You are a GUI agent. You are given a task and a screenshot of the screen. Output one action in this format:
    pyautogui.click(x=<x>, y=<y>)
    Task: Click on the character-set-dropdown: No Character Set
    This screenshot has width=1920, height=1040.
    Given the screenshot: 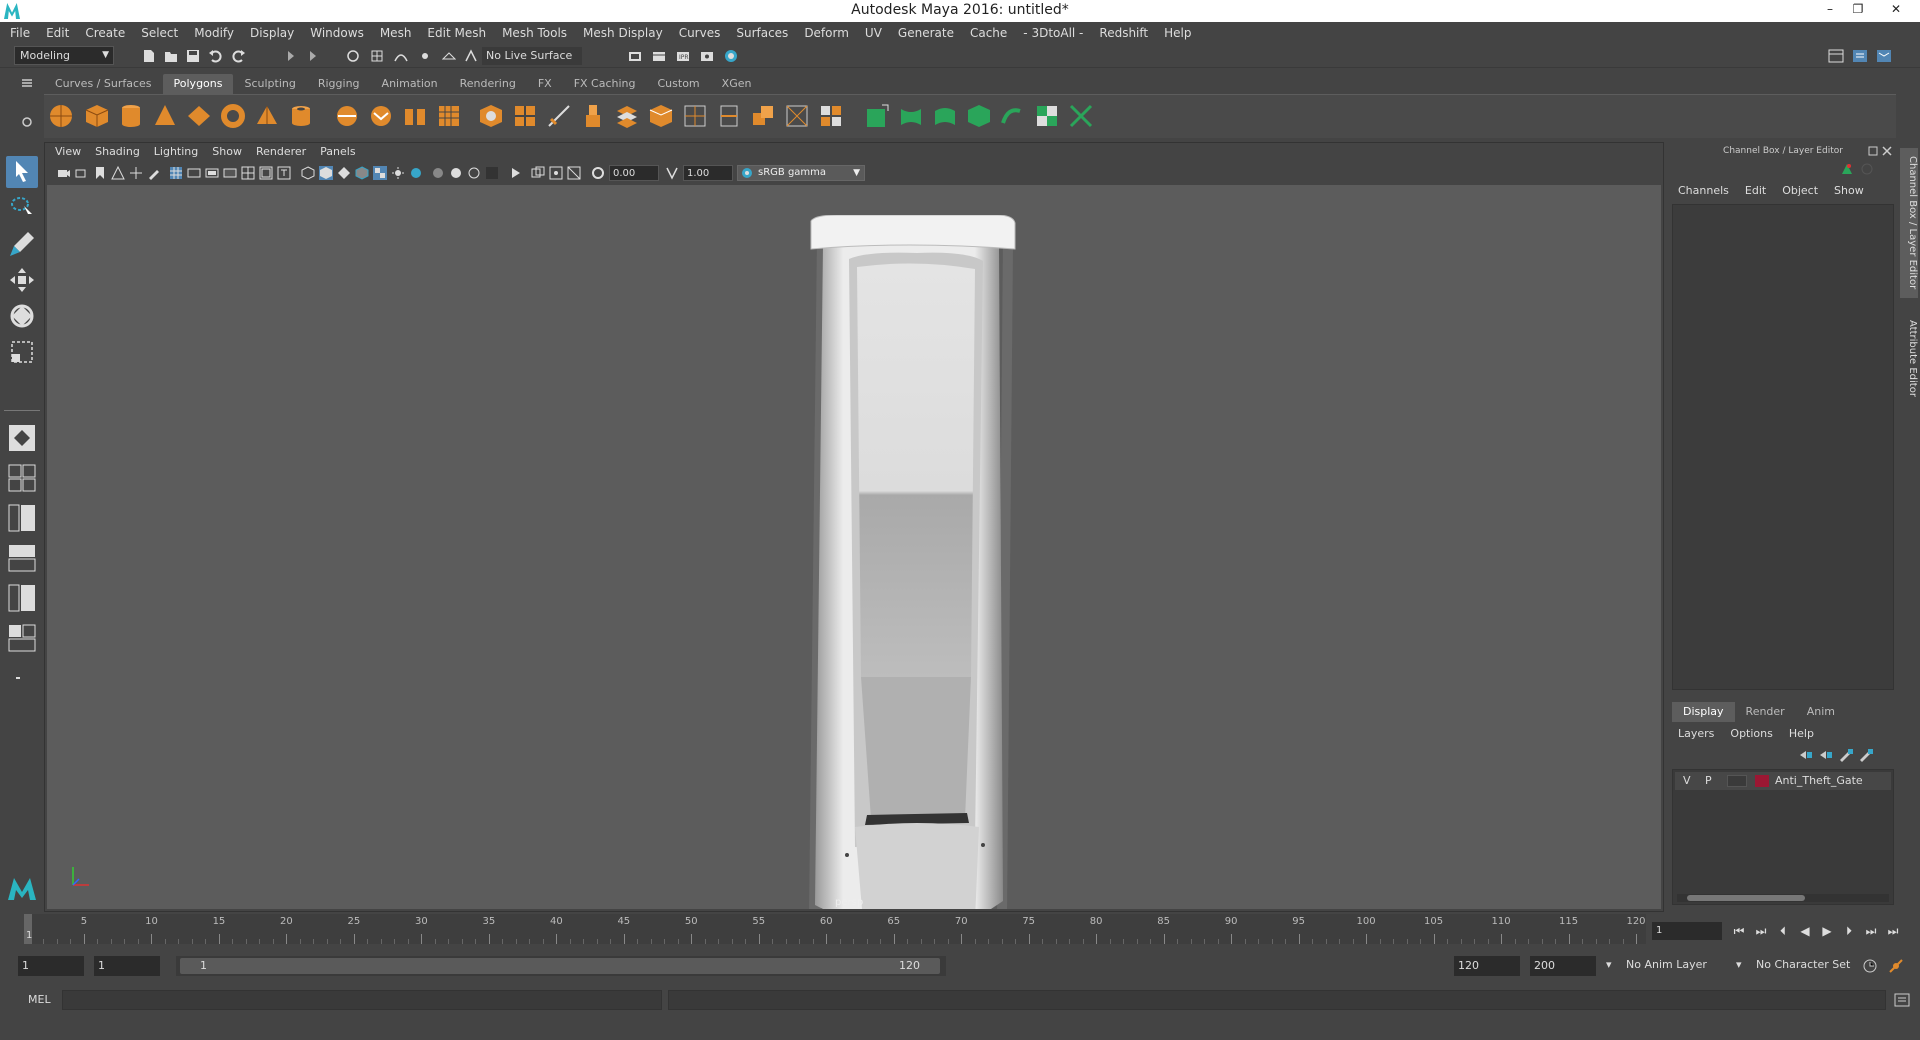 What is the action you would take?
    pyautogui.click(x=1803, y=964)
    